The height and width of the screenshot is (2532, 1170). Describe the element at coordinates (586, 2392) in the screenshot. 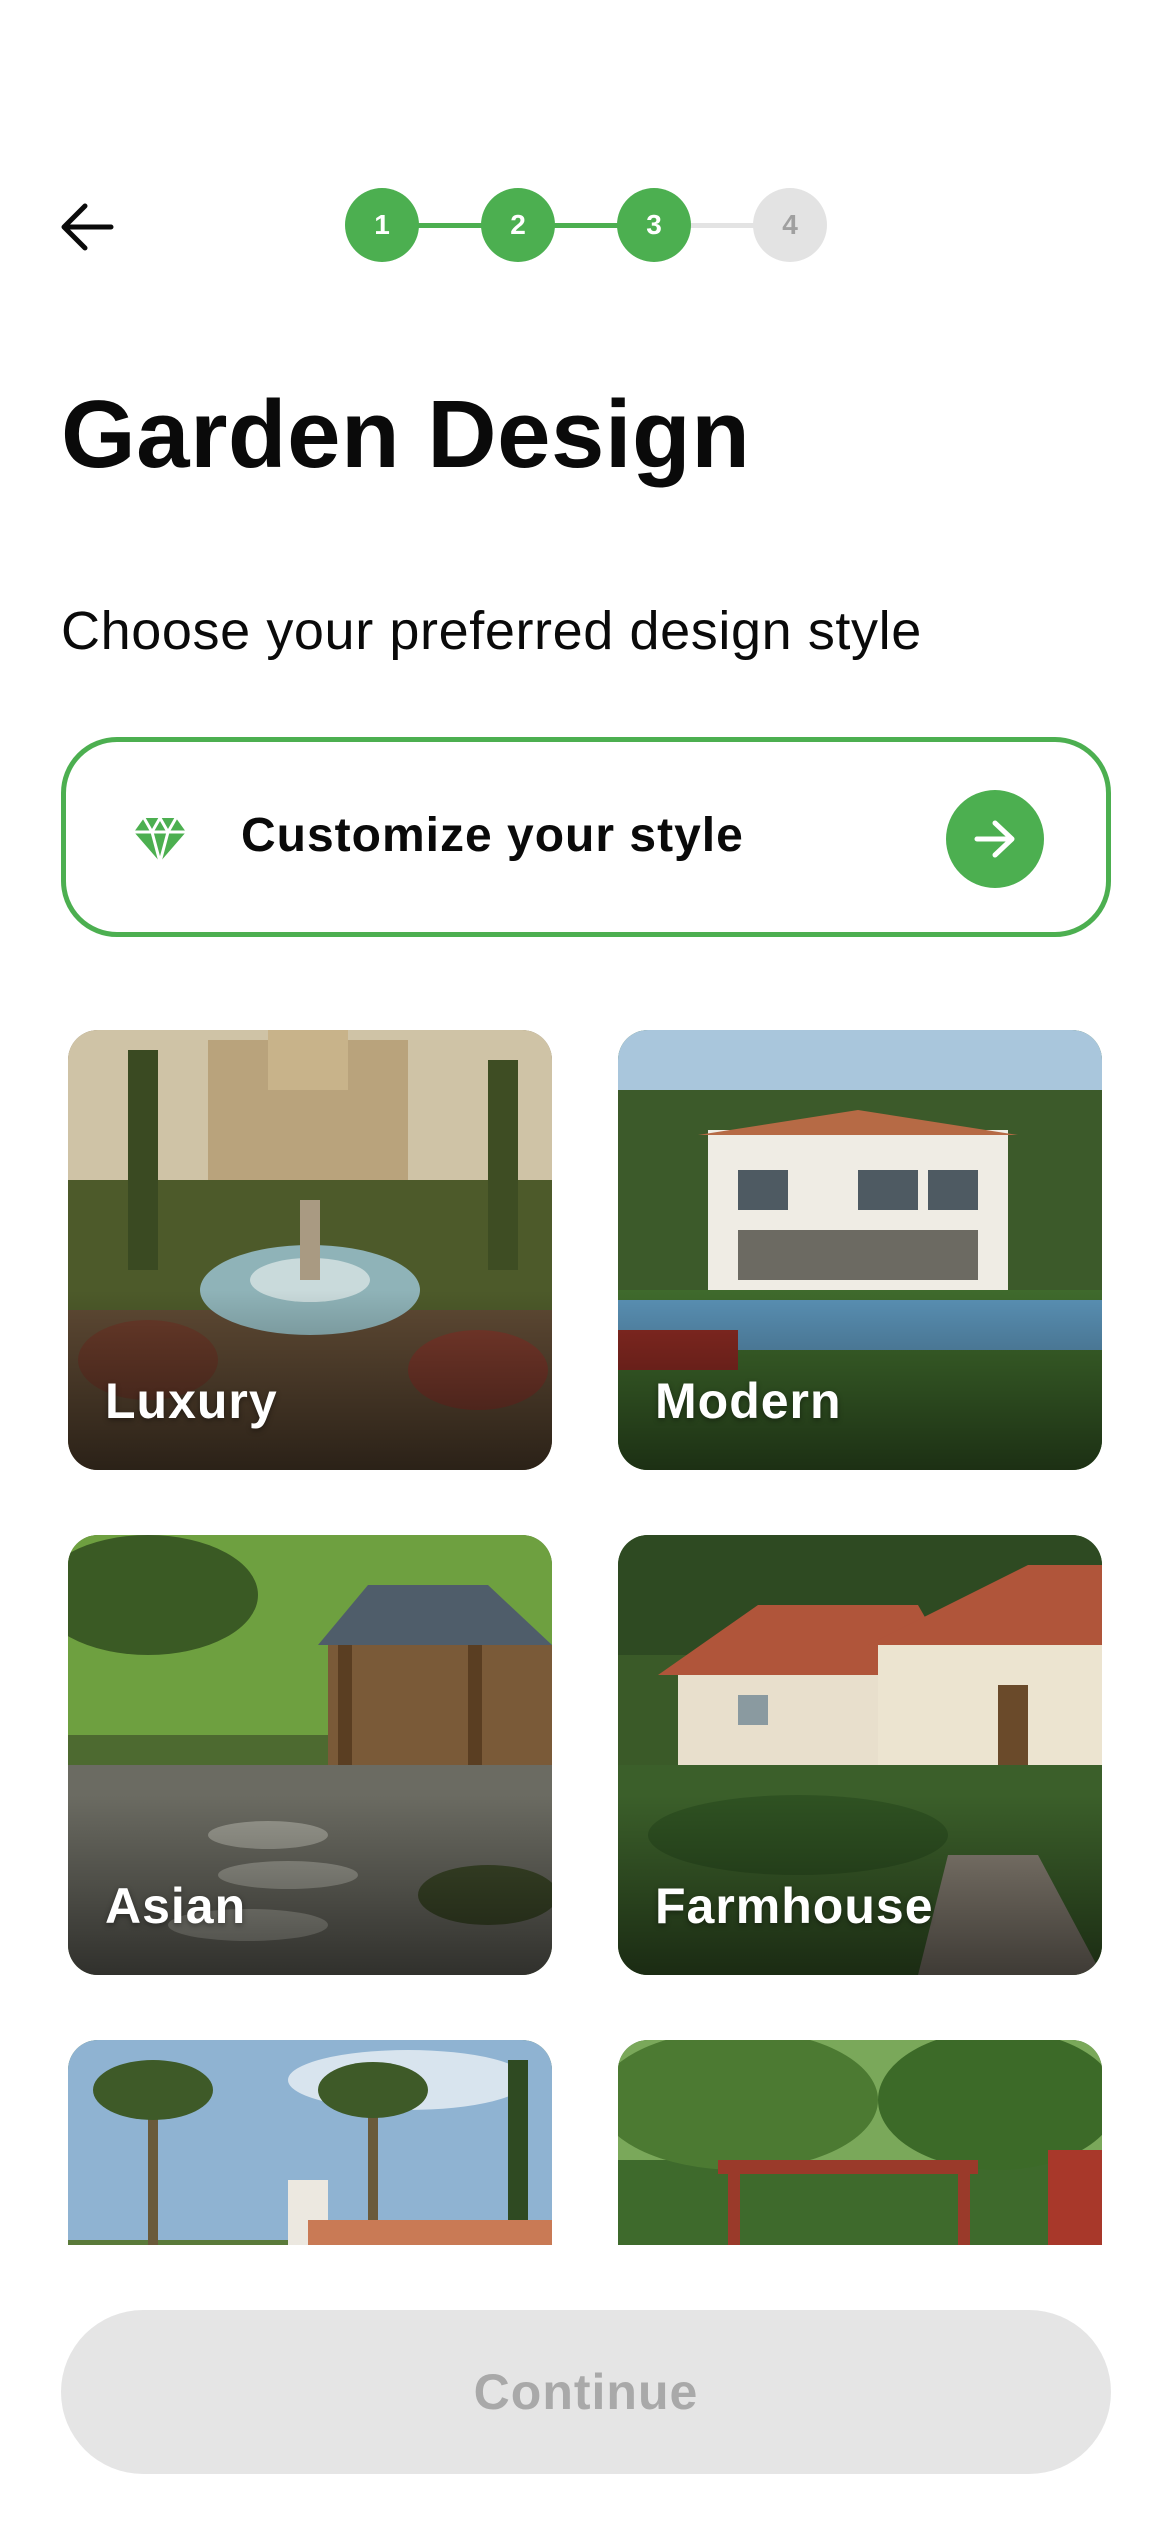

I see `continue-button: Continue` at that location.